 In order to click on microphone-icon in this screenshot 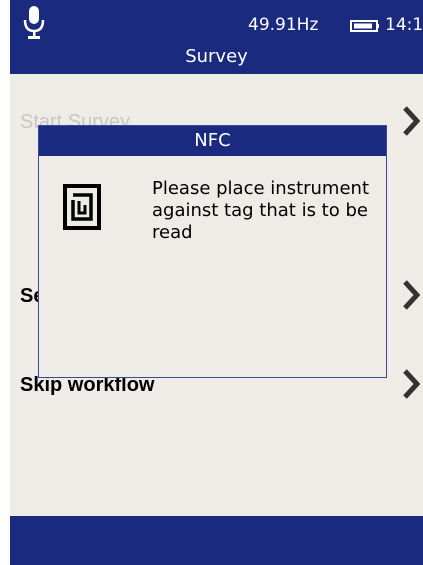, I will do `click(34, 22)`.